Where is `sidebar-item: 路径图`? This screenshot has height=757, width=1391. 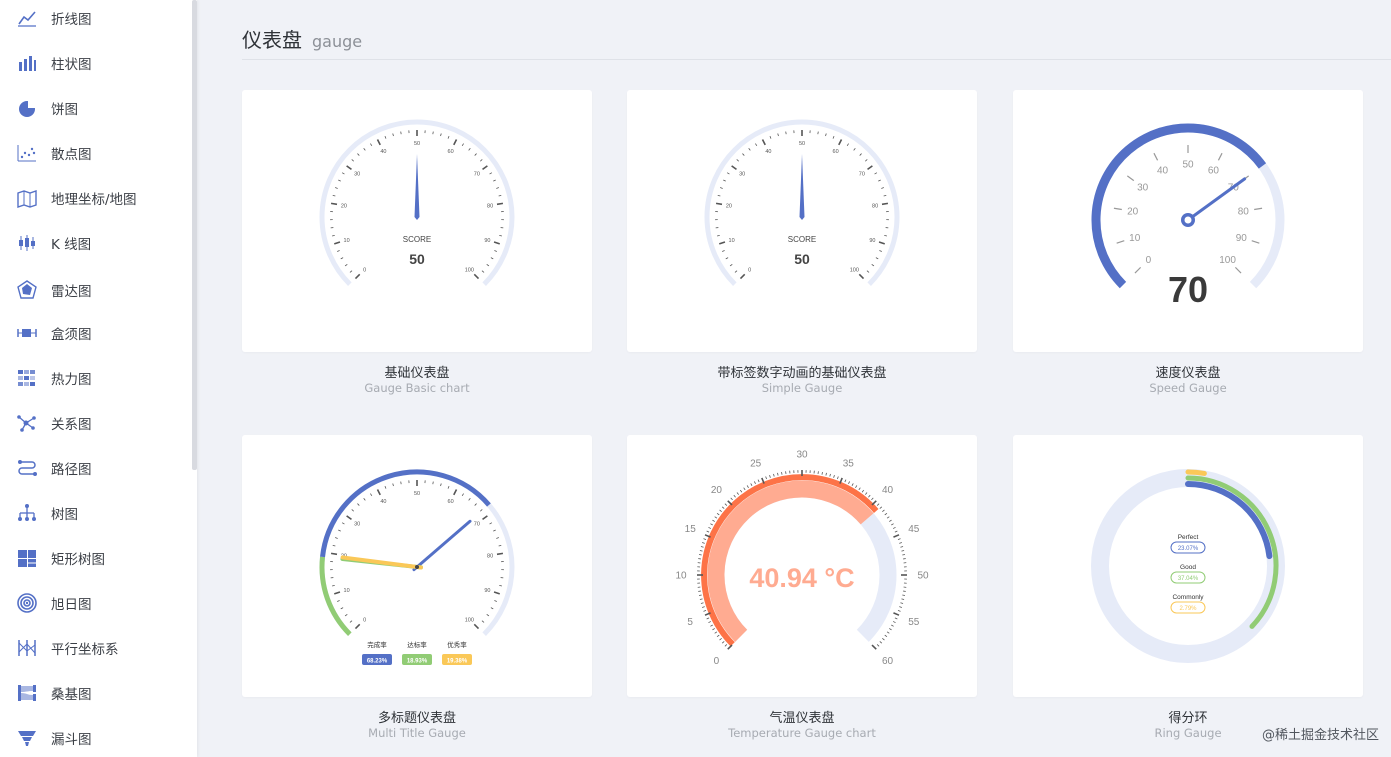
sidebar-item: 路径图 is located at coordinates (95, 468).